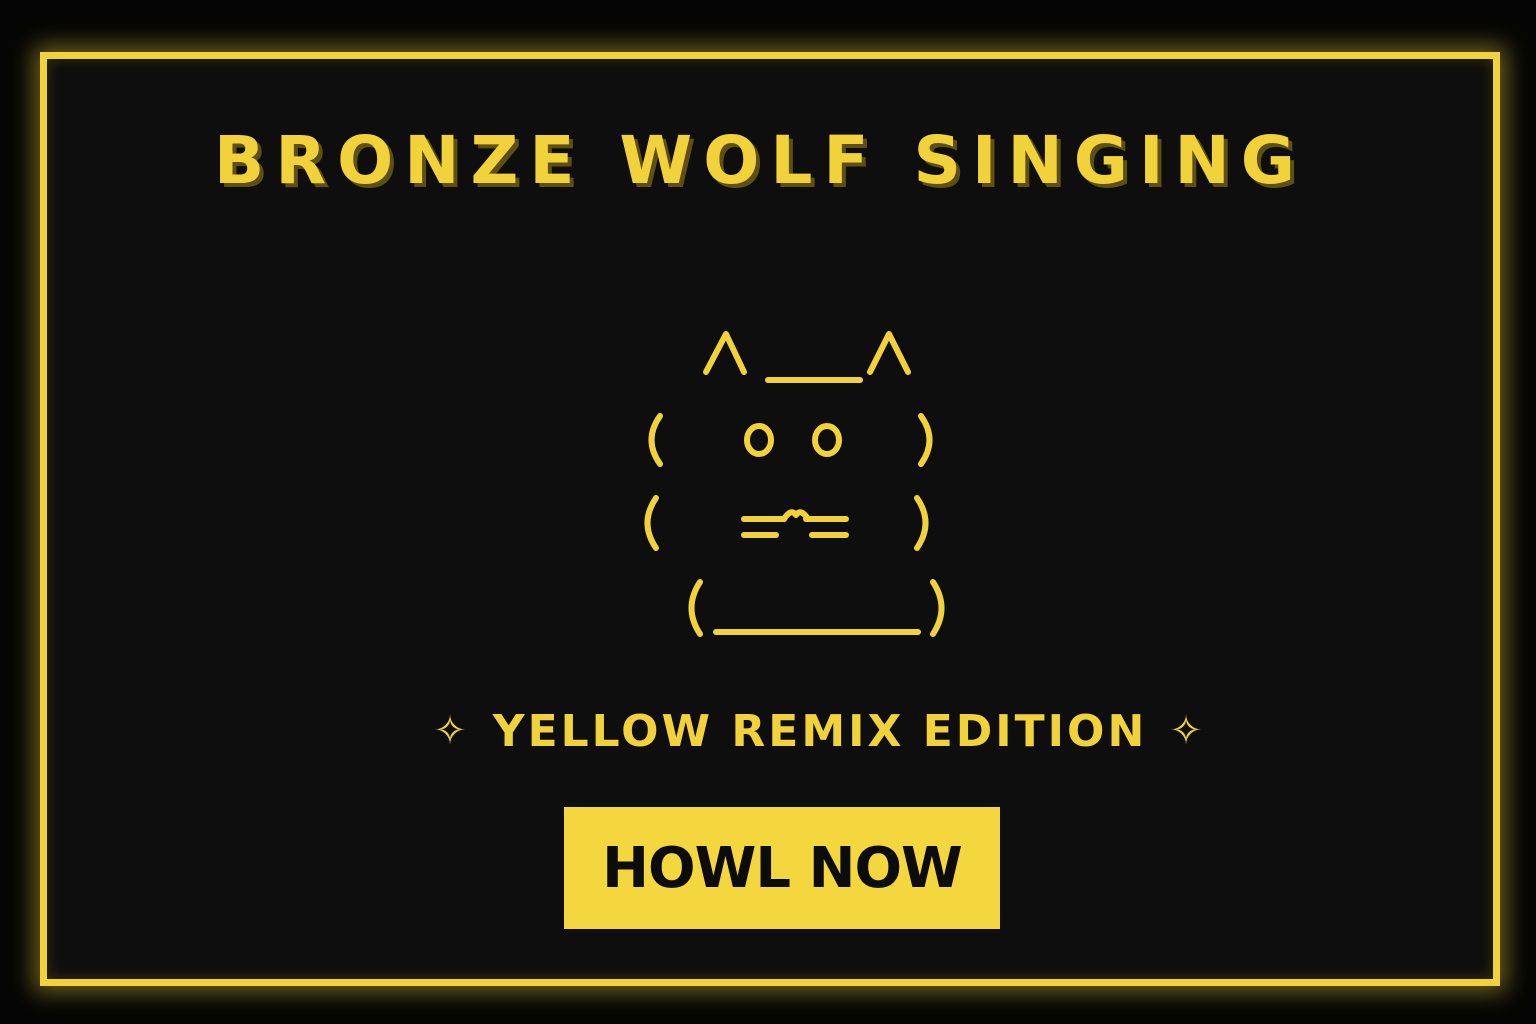 Image resolution: width=1536 pixels, height=1024 pixels. I want to click on ascii-line-eyes, so click(790, 440).